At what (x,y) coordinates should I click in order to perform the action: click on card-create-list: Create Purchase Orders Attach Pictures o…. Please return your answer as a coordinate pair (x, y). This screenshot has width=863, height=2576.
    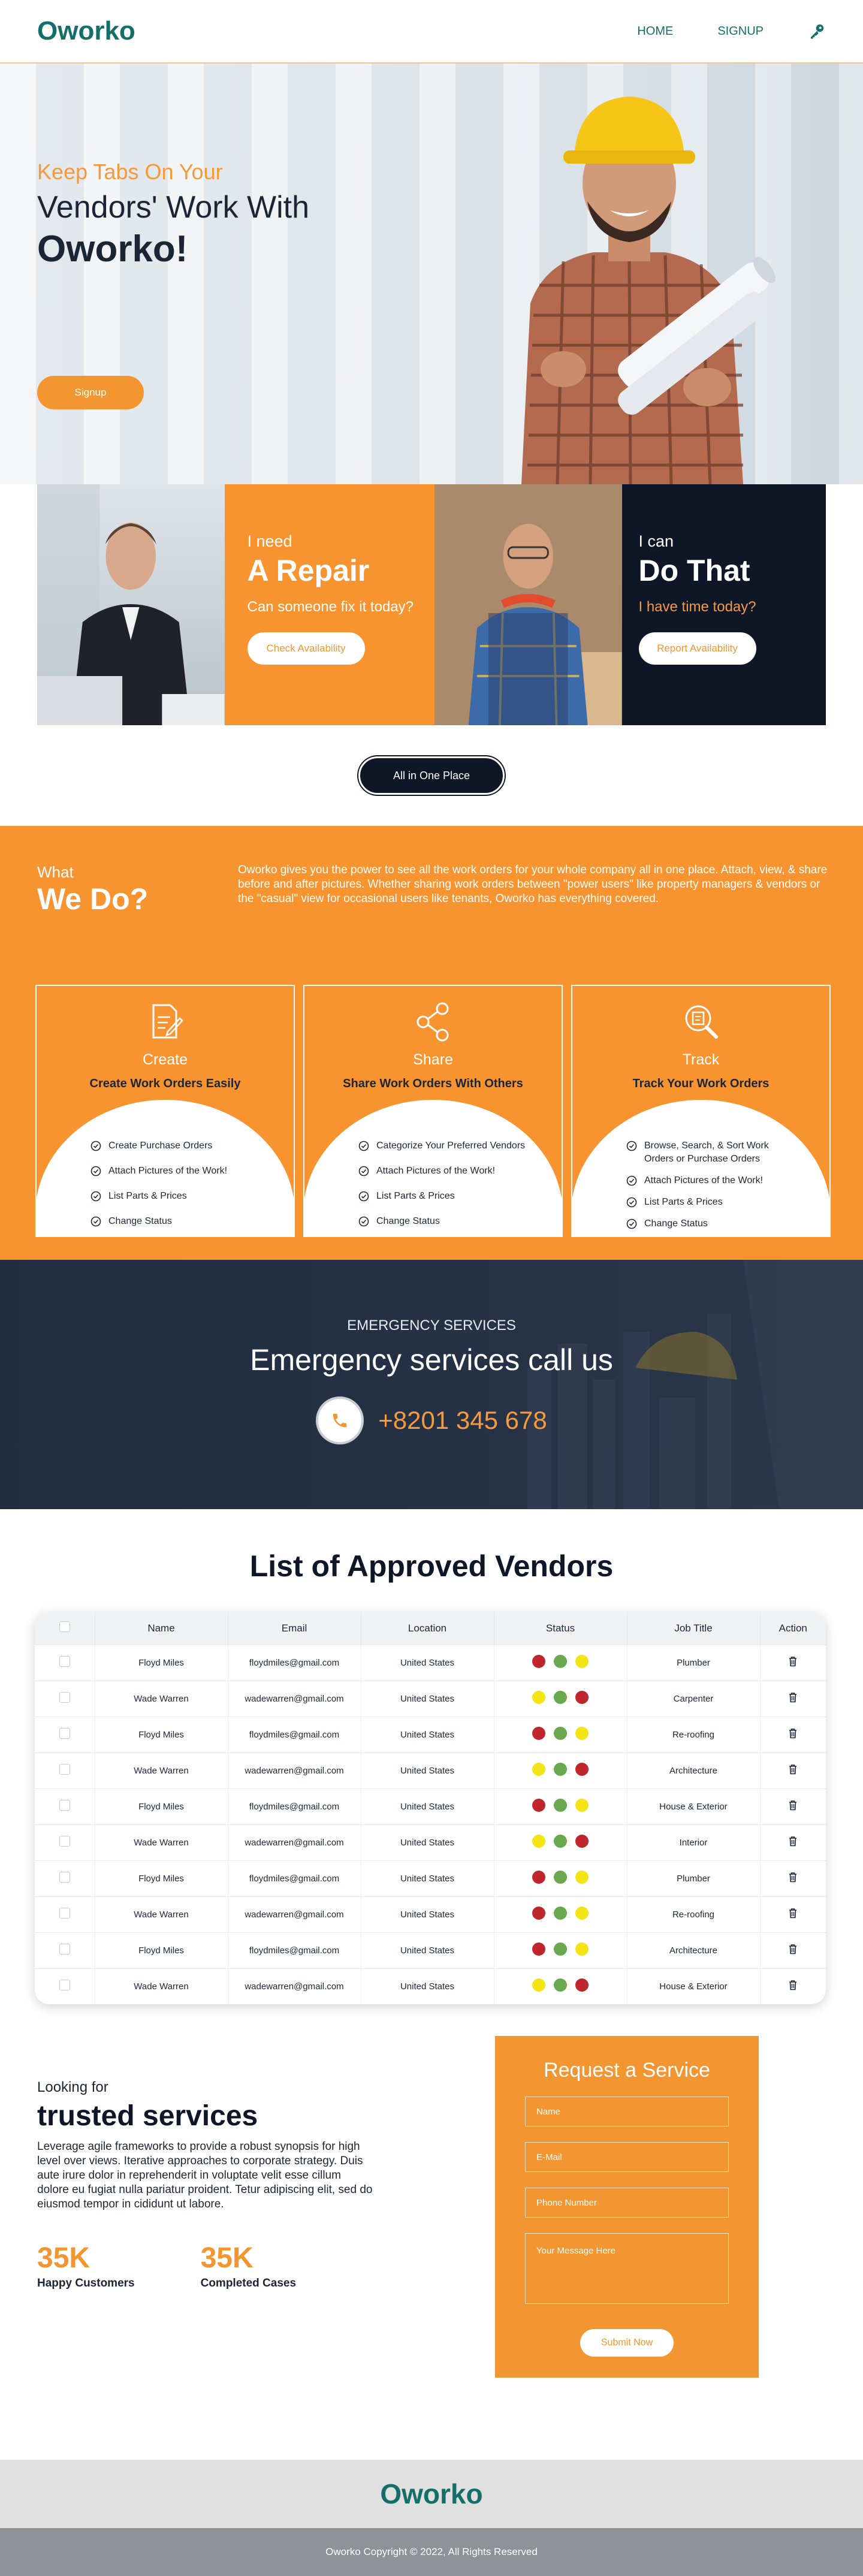
    Looking at the image, I should click on (165, 1188).